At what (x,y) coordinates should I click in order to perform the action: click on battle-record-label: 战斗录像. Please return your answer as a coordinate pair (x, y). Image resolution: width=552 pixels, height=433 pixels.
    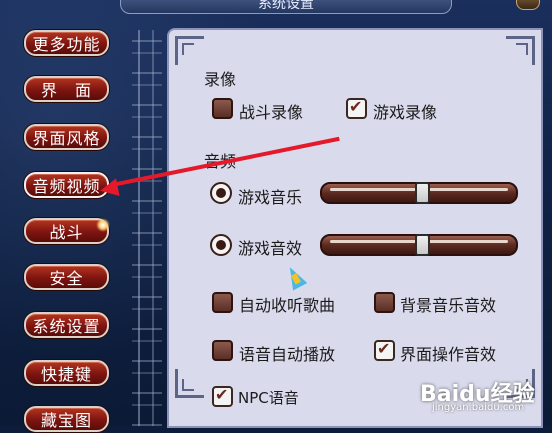
    Looking at the image, I should click on (271, 112).